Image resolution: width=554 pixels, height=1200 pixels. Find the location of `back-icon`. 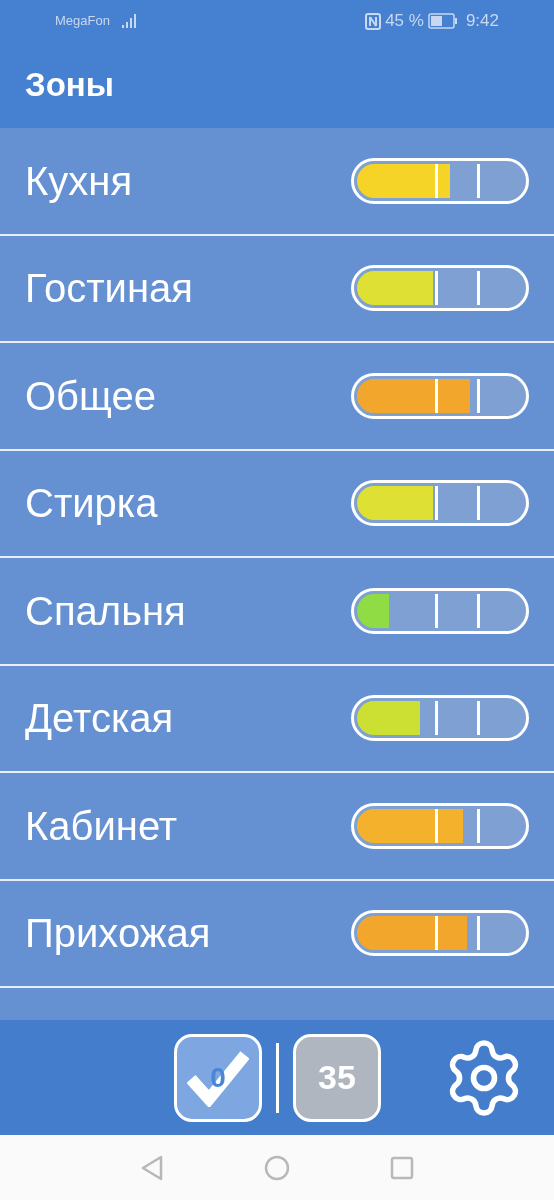

back-icon is located at coordinates (152, 1167).